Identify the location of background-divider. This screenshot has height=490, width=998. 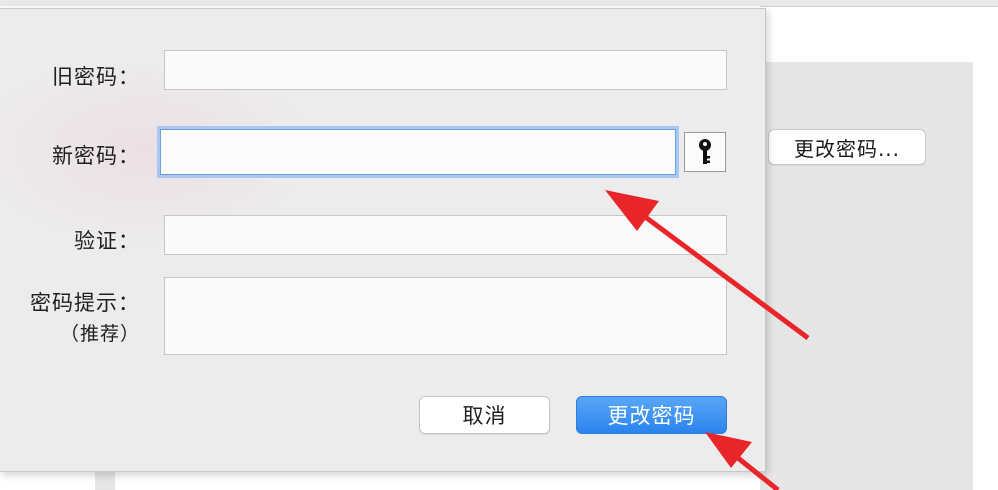
(879, 6).